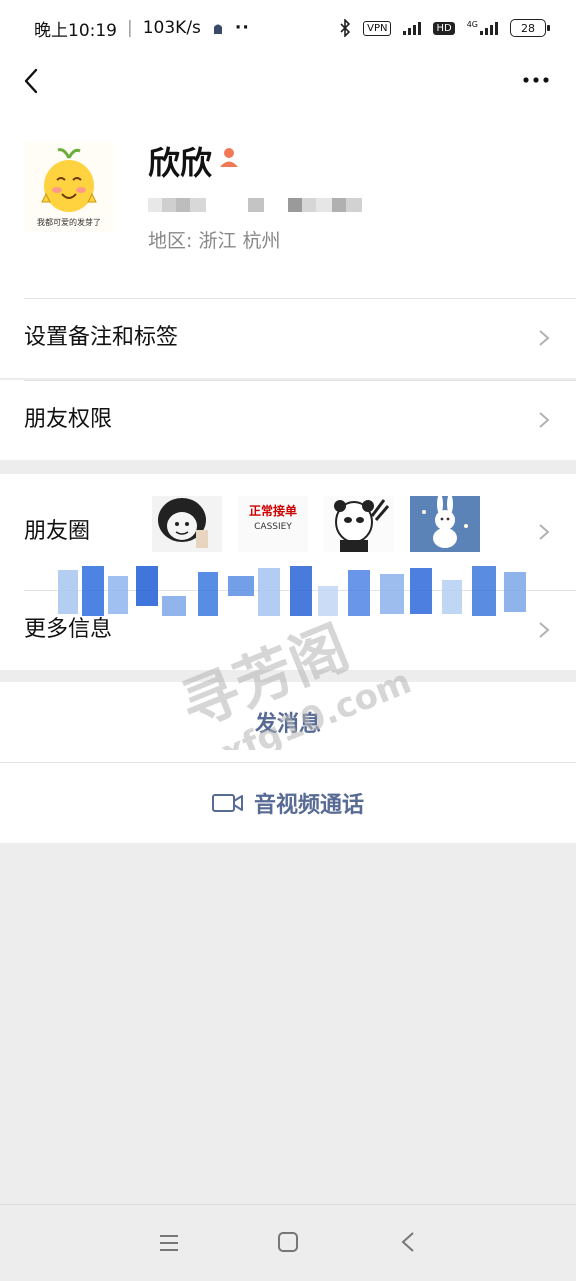 This screenshot has width=576, height=1281. What do you see at coordinates (273, 527) in the screenshot?
I see `moments-thumb-brand: CASSIEY` at bounding box center [273, 527].